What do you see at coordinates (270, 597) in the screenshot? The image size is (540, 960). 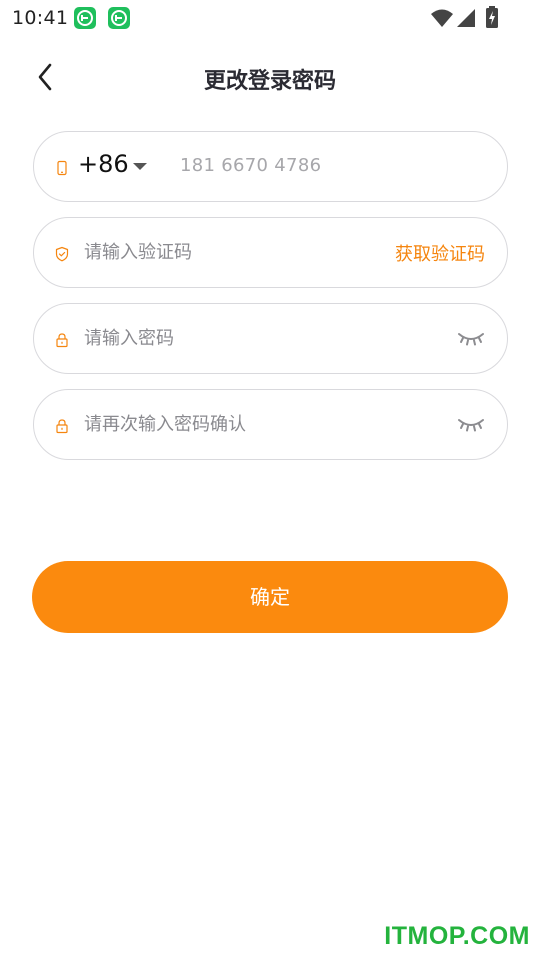 I see `confirm-button: 确定` at bounding box center [270, 597].